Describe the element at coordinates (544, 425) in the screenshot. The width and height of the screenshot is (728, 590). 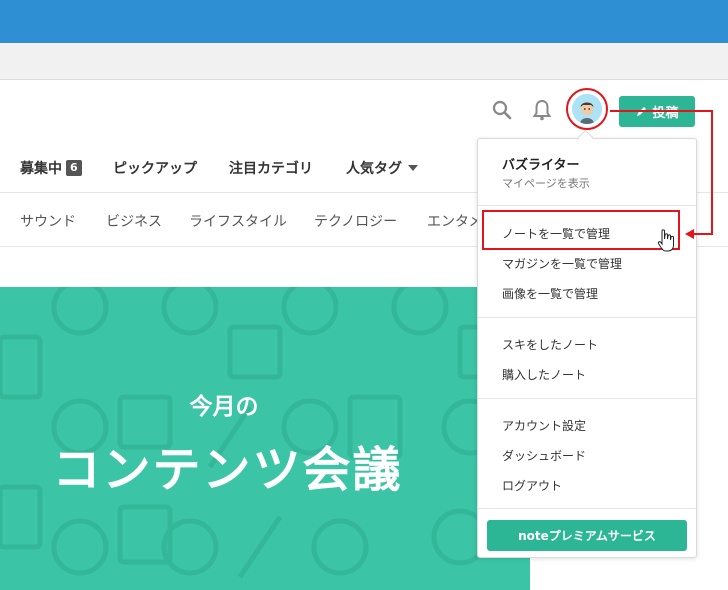
I see `menu-item-account-settings: アカウント設定` at that location.